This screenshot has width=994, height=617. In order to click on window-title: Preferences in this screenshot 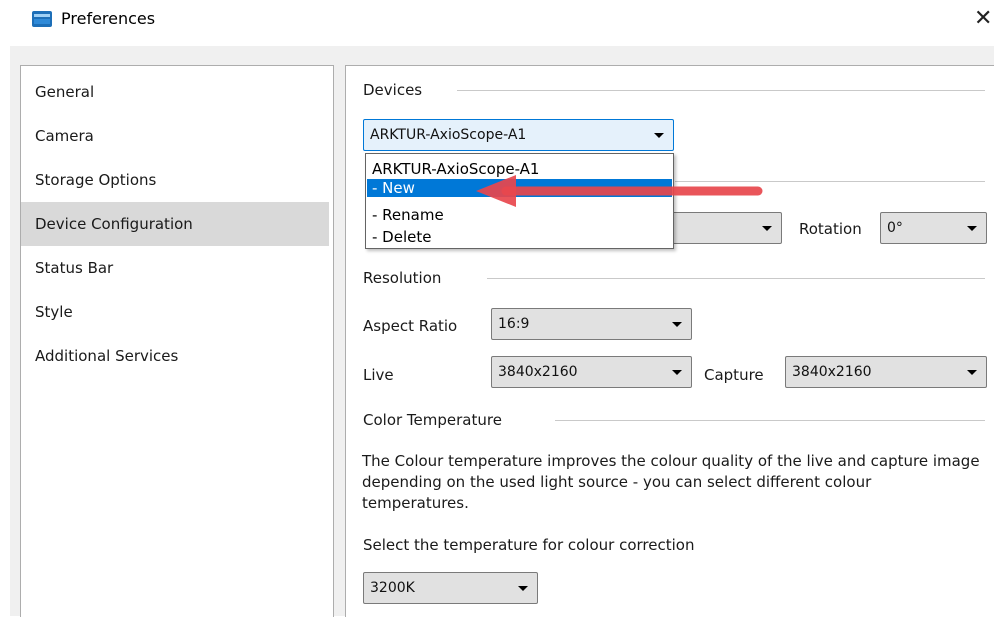, I will do `click(108, 18)`.